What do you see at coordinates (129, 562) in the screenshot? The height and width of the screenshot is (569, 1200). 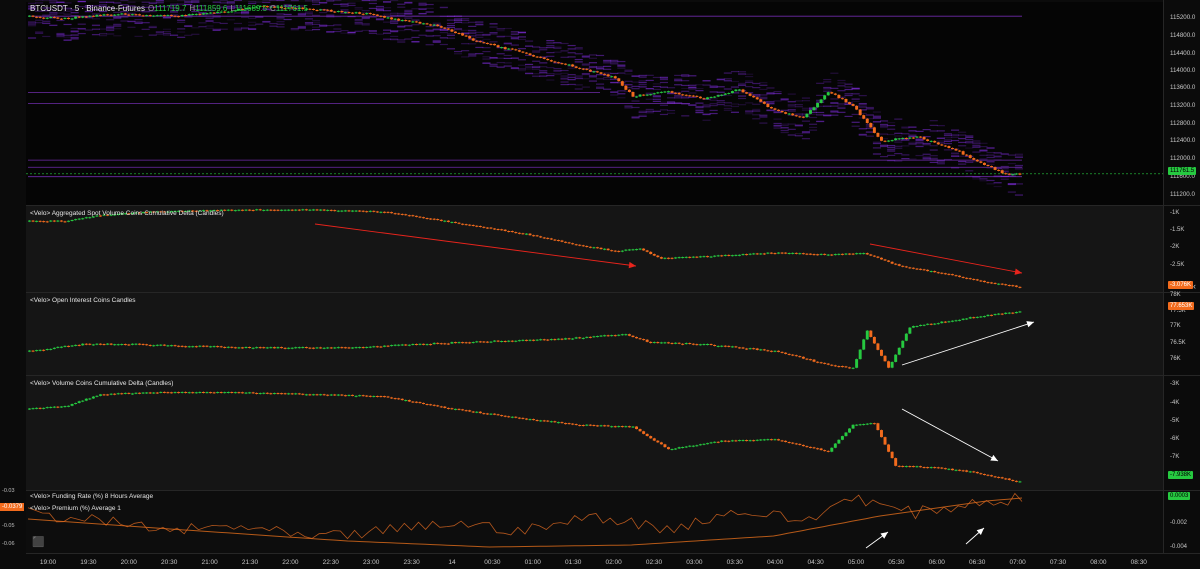 I see `time-axis-label: 20:00` at bounding box center [129, 562].